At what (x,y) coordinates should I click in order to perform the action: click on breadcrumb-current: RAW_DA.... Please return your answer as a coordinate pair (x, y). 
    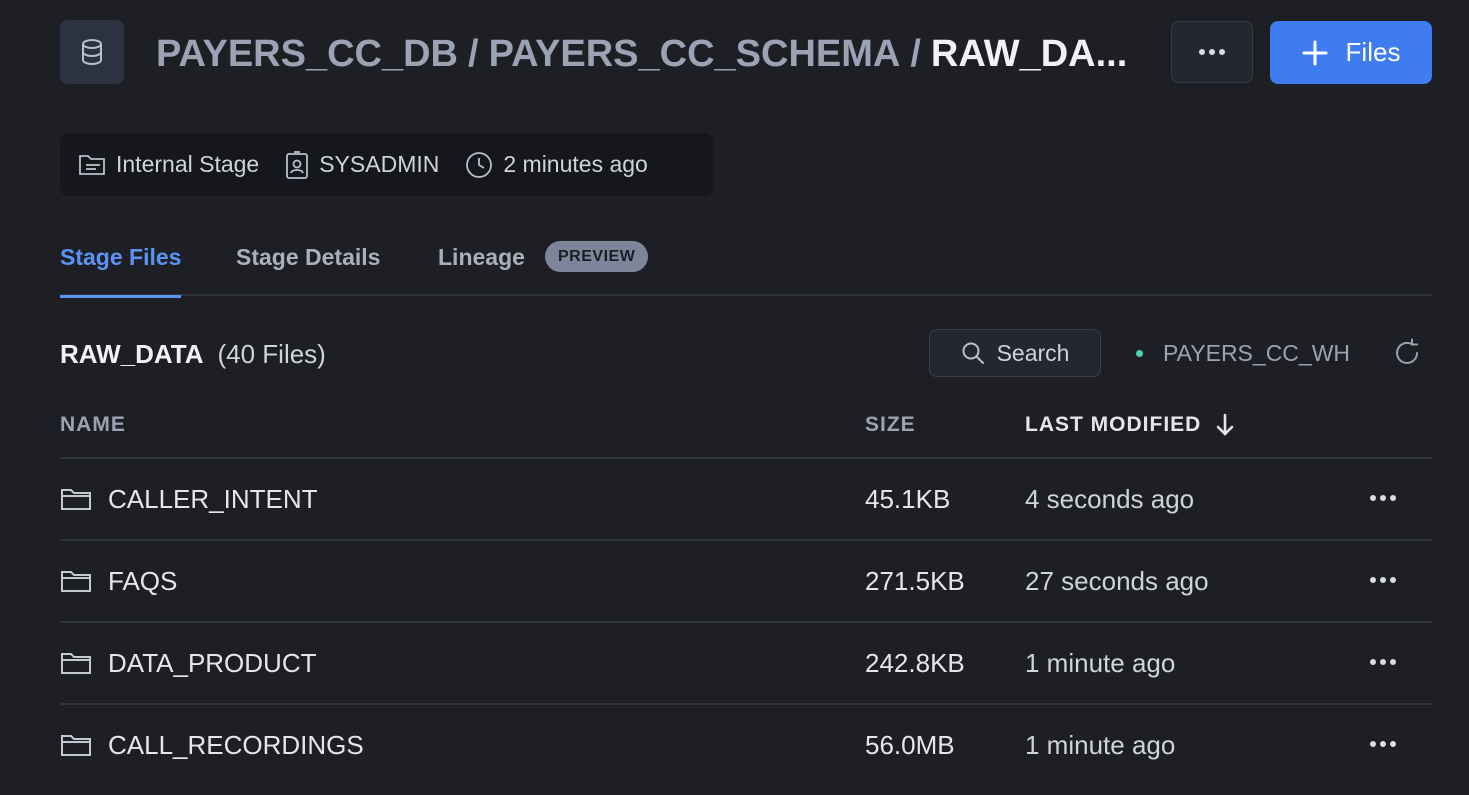
    Looking at the image, I should click on (1029, 54).